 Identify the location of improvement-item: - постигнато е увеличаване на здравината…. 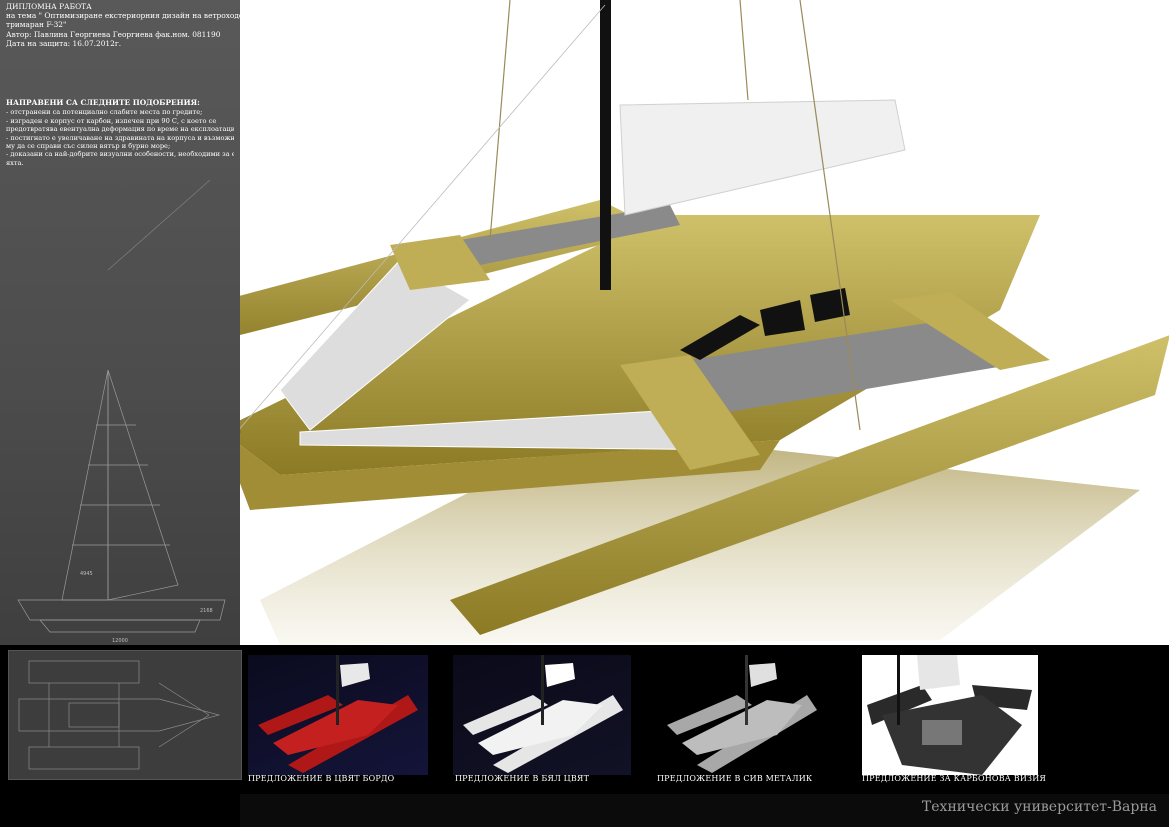
(120, 137).